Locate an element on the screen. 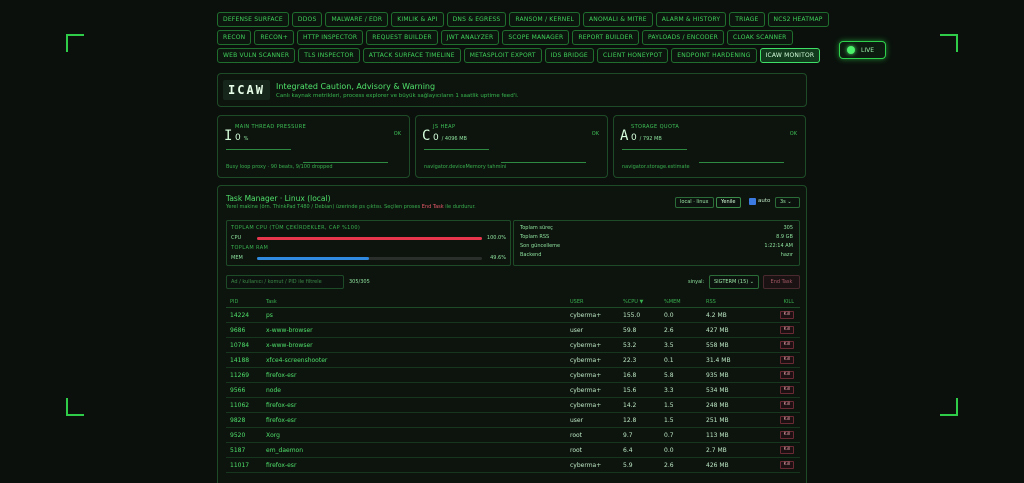 Image resolution: width=1024 pixels, height=483 pixels. table-row: 11017 firefox-esr cyberma+ 5.9 2.6 426 MB Kill is located at coordinates (513, 465).